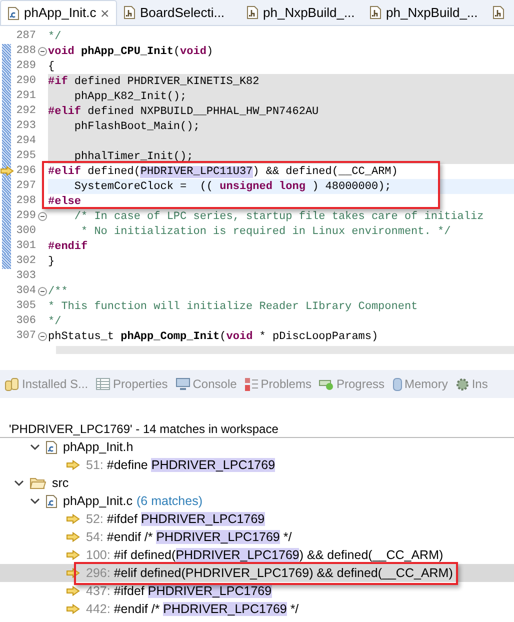  Describe the element at coordinates (65, 202) in the screenshot. I see `code-line: #else` at that location.